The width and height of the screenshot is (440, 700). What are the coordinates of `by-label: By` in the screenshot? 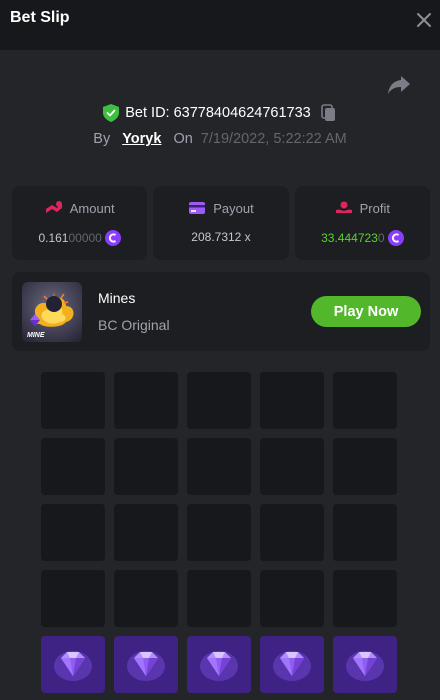 It's located at (102, 139).